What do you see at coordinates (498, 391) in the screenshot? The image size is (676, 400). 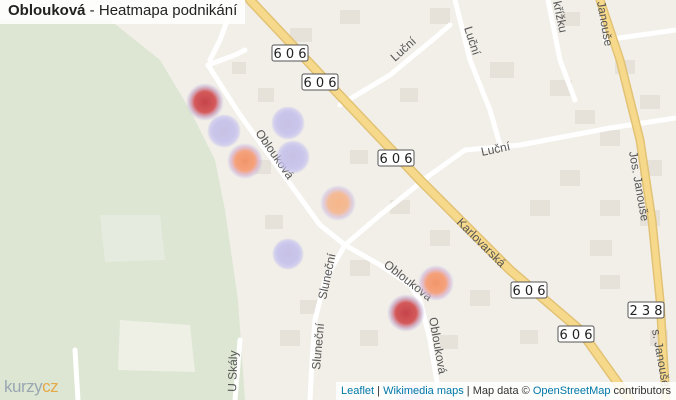 I see `attribution-text: | Map data ©` at bounding box center [498, 391].